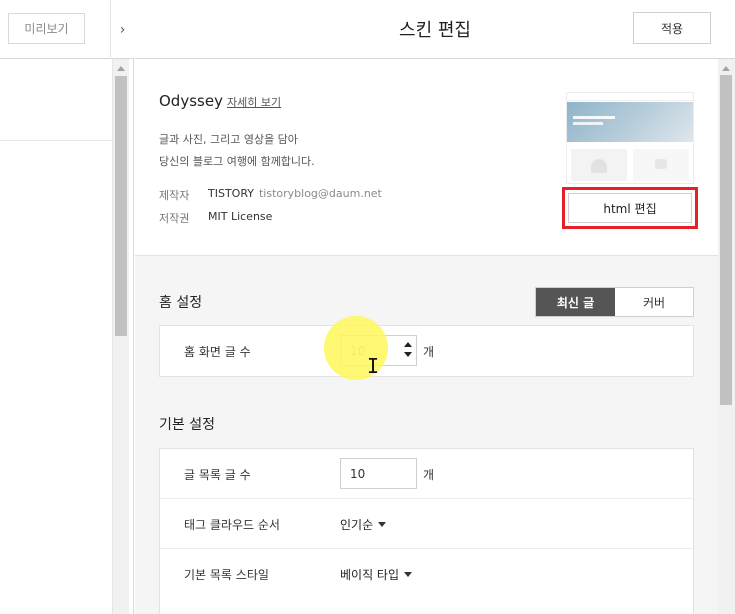 The height and width of the screenshot is (614, 735). Describe the element at coordinates (358, 473) in the screenshot. I see `list-post-count-value: 10` at that location.